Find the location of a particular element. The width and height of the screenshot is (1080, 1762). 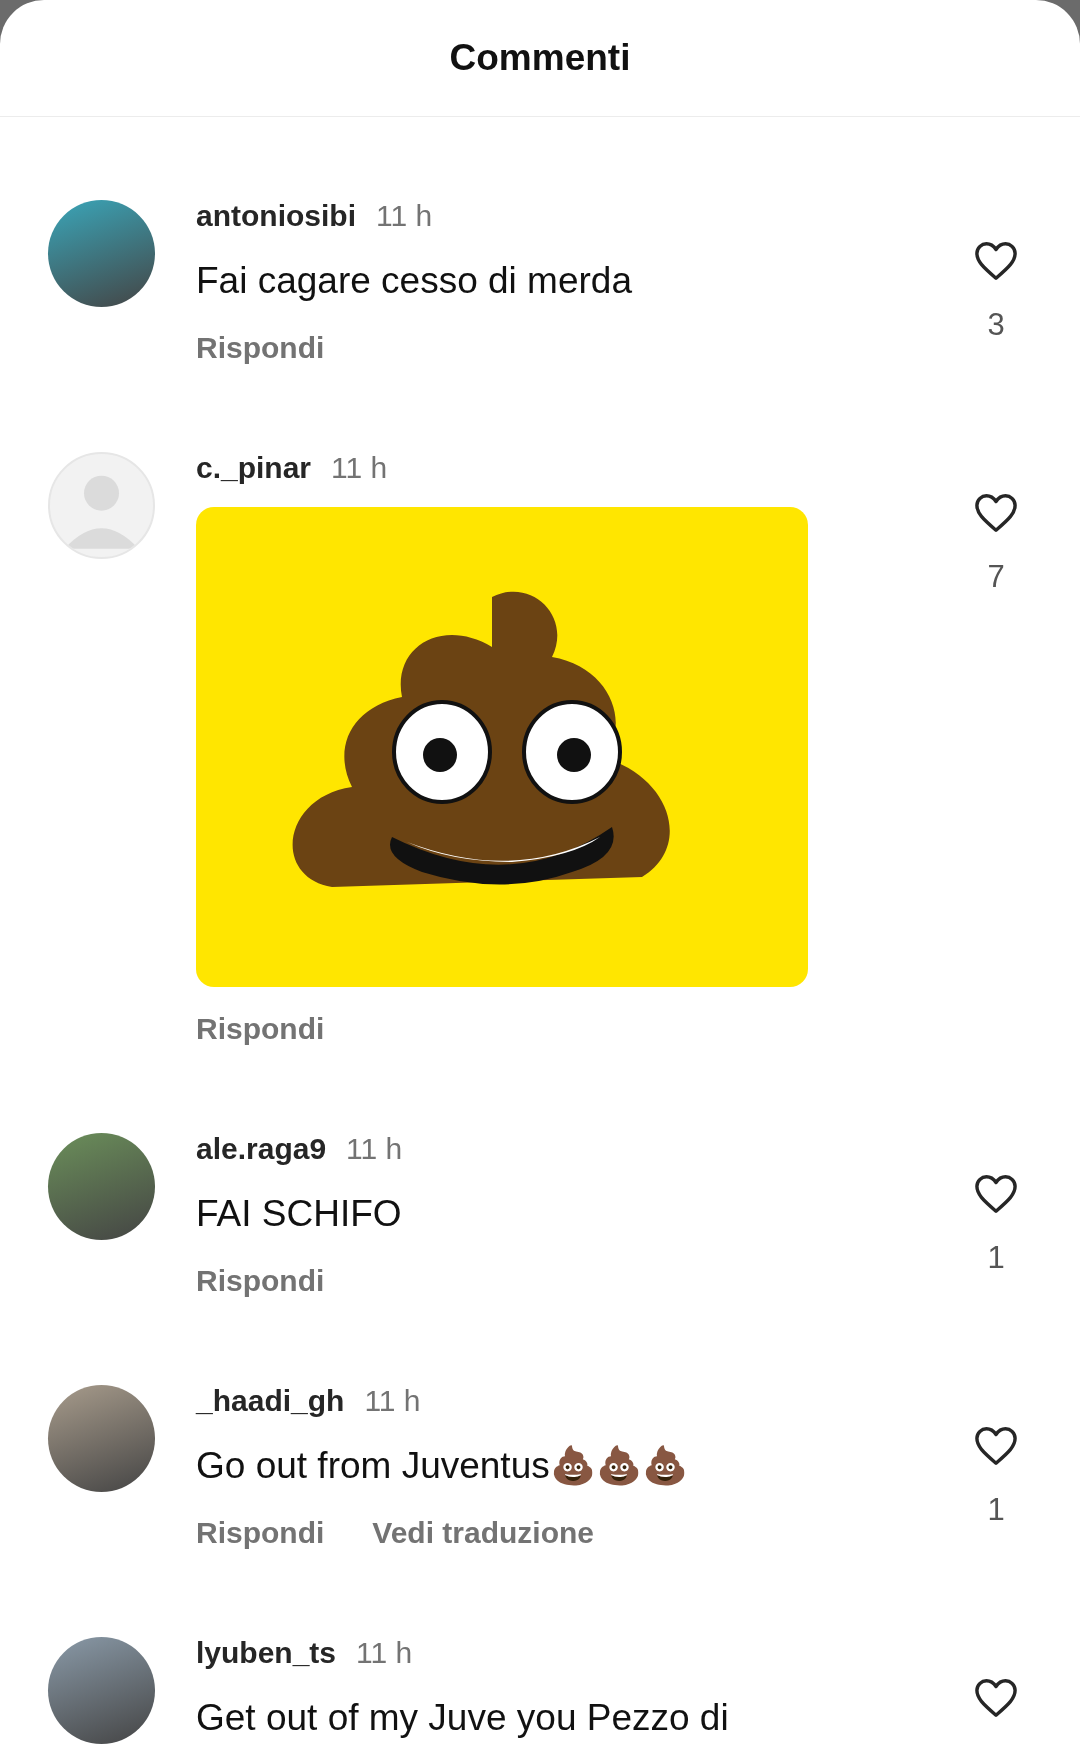

sheet-title: Commenti is located at coordinates (540, 58).